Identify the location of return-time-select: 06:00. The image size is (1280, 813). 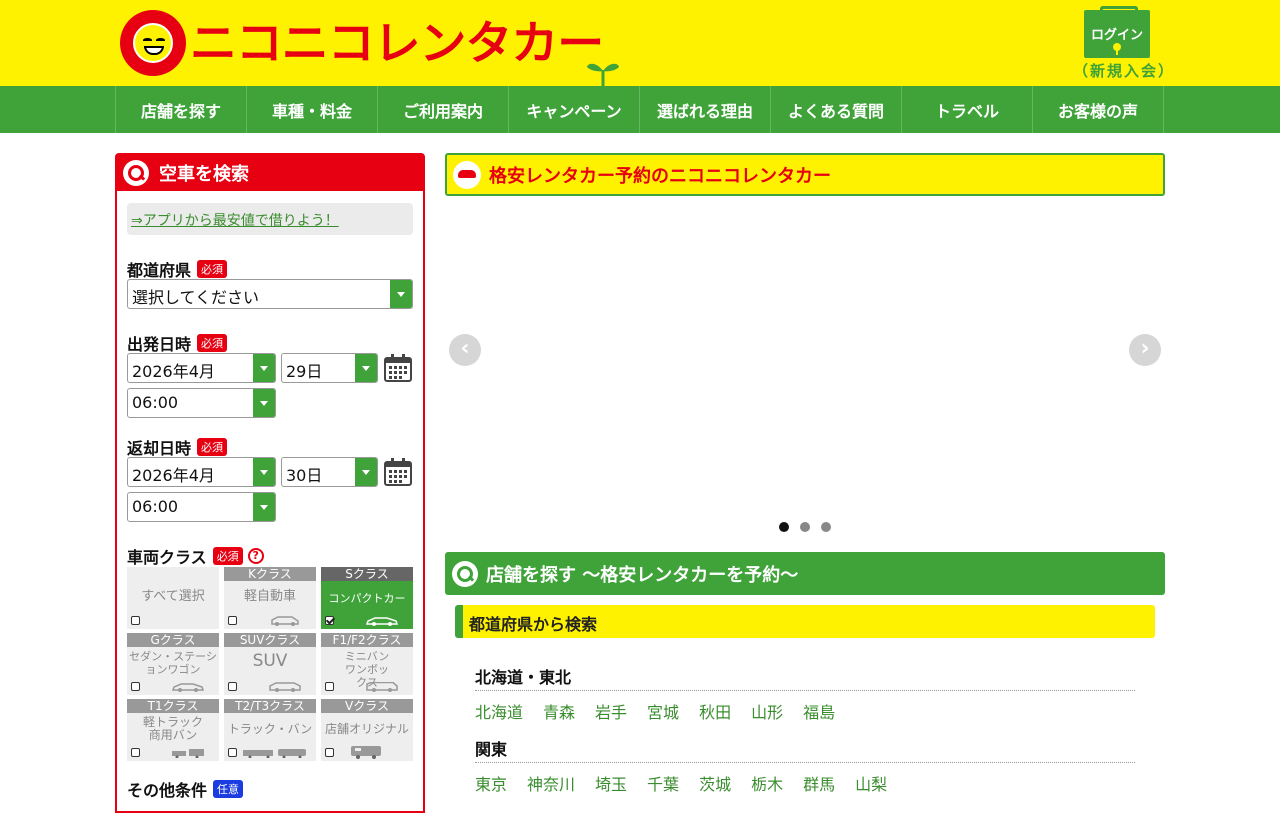
(201, 507).